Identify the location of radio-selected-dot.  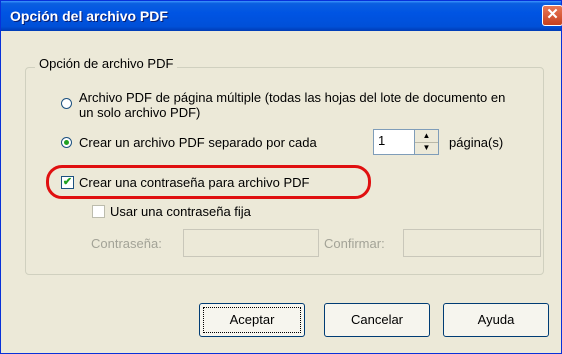
(66, 142).